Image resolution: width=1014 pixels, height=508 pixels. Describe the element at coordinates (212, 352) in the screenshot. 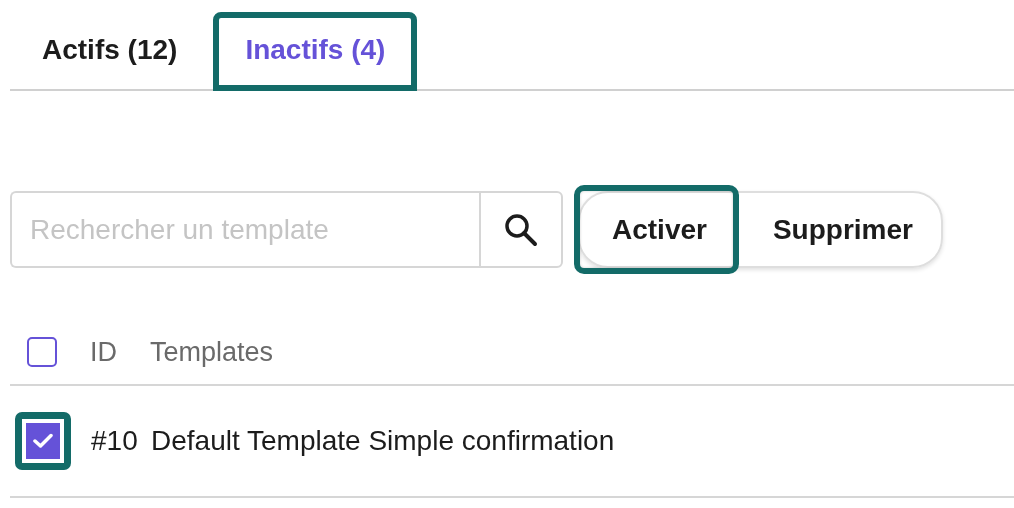

I see `column-header: Templates` at that location.